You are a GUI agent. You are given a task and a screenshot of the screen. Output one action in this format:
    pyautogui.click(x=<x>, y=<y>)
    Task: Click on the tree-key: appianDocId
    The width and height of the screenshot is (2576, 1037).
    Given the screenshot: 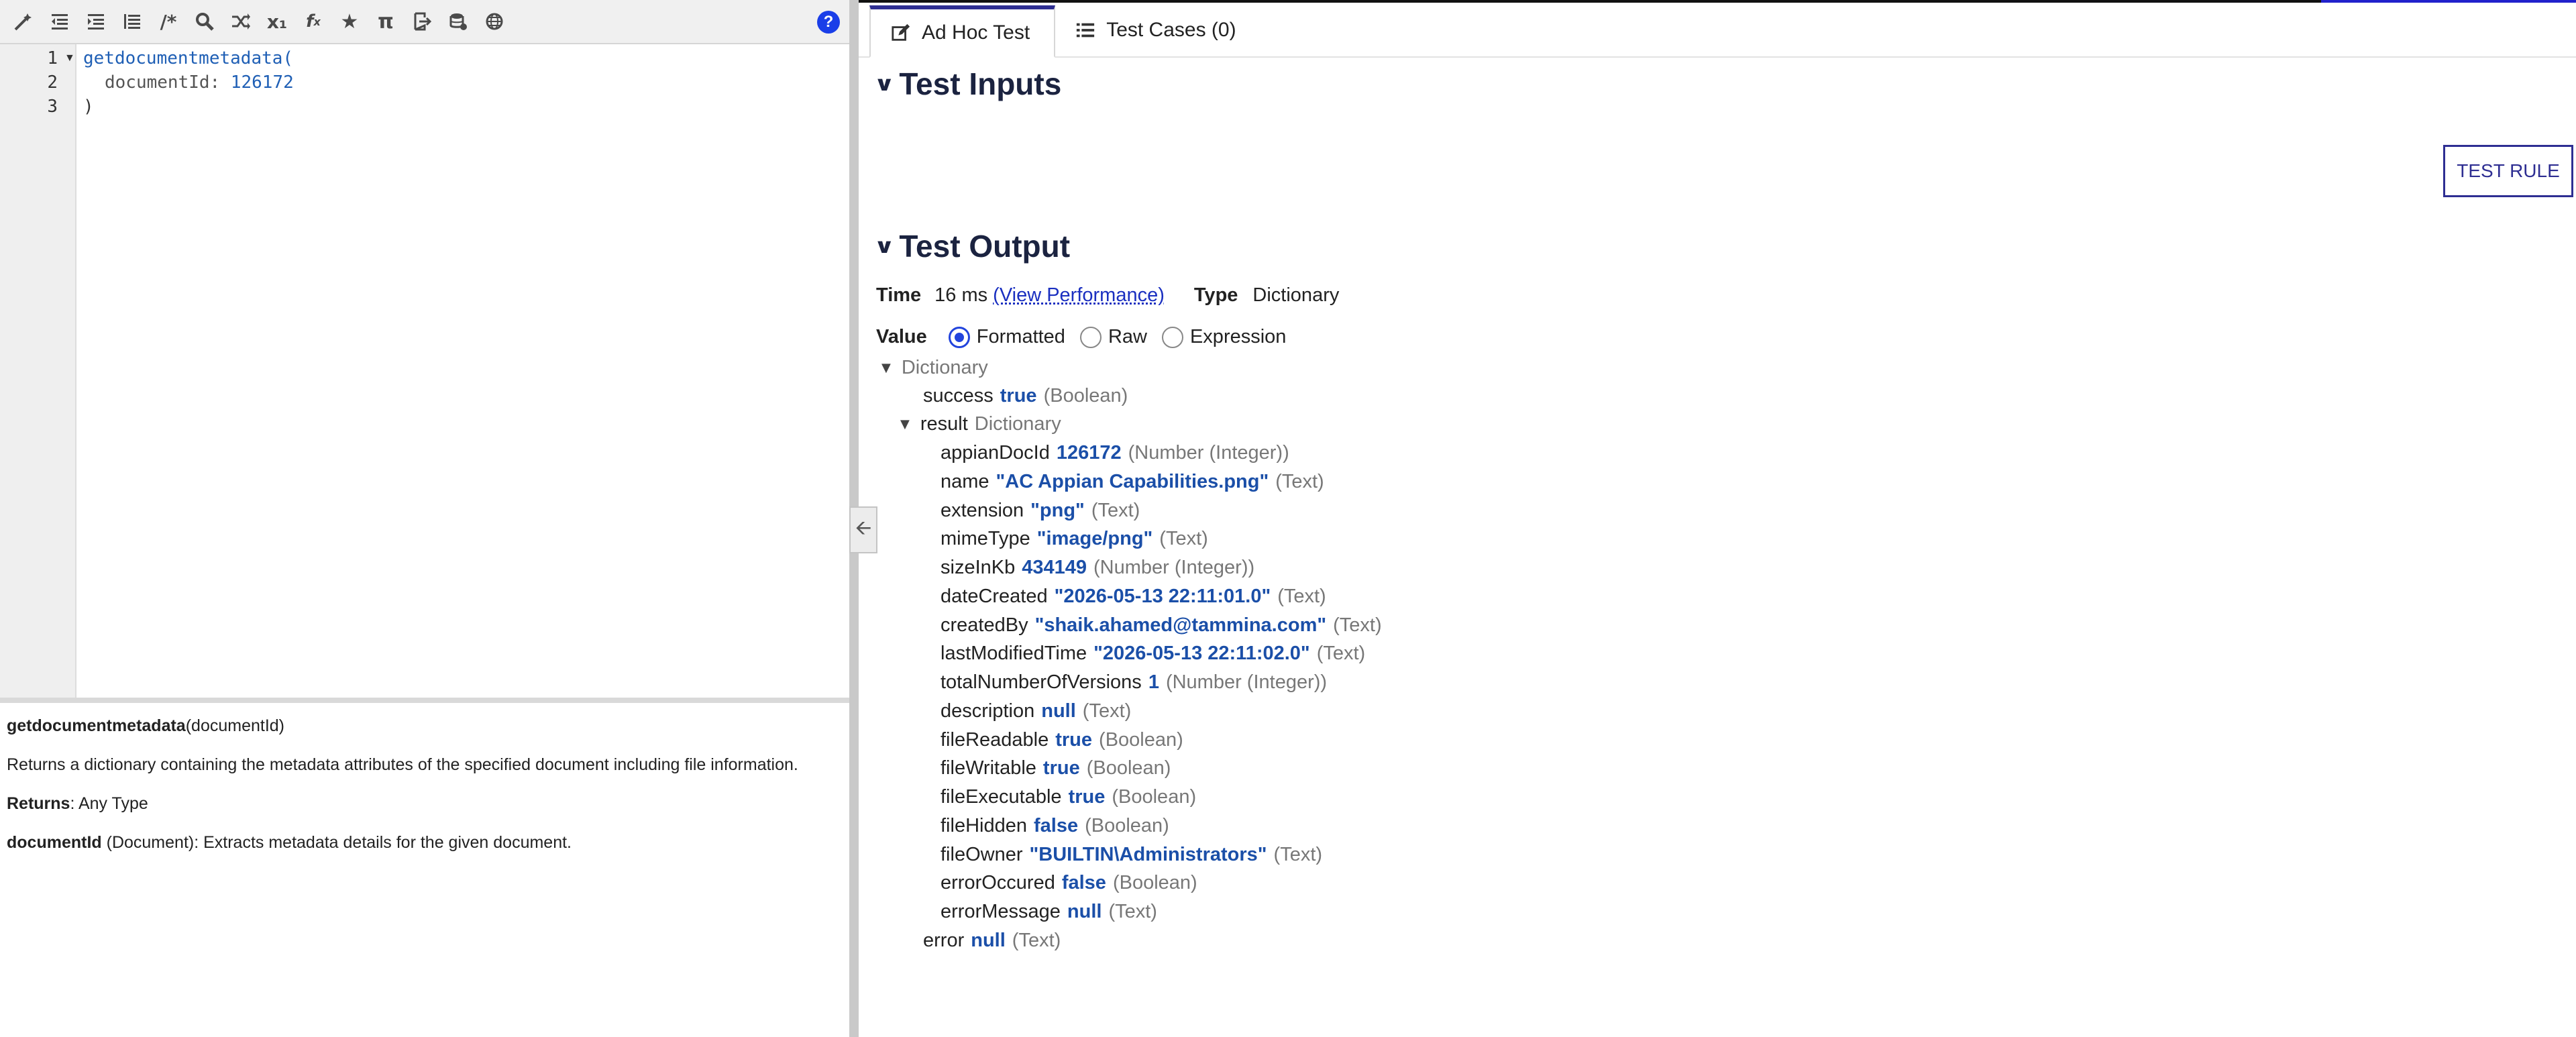 What is the action you would take?
    pyautogui.click(x=995, y=453)
    